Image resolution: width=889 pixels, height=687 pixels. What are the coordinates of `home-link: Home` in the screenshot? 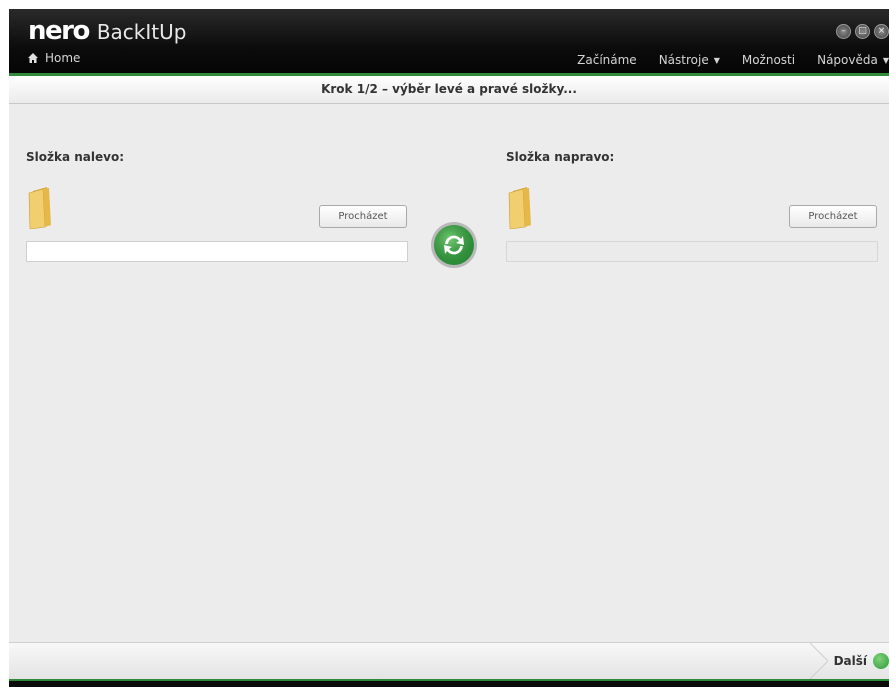 It's located at (54, 58).